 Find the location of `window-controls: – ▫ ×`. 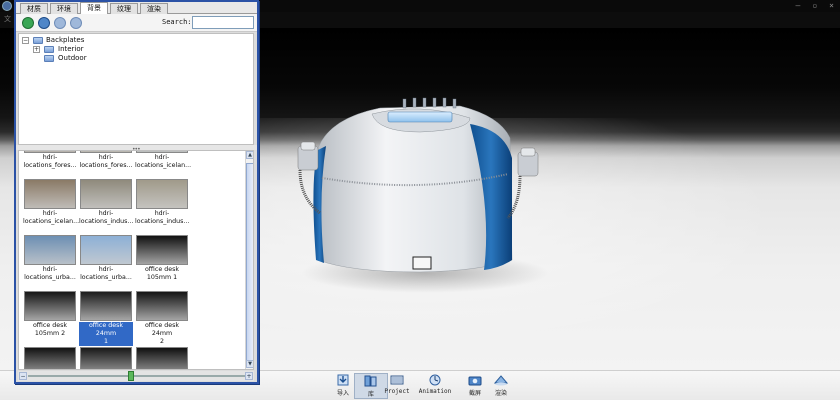

window-controls: – ▫ × is located at coordinates (815, 5).